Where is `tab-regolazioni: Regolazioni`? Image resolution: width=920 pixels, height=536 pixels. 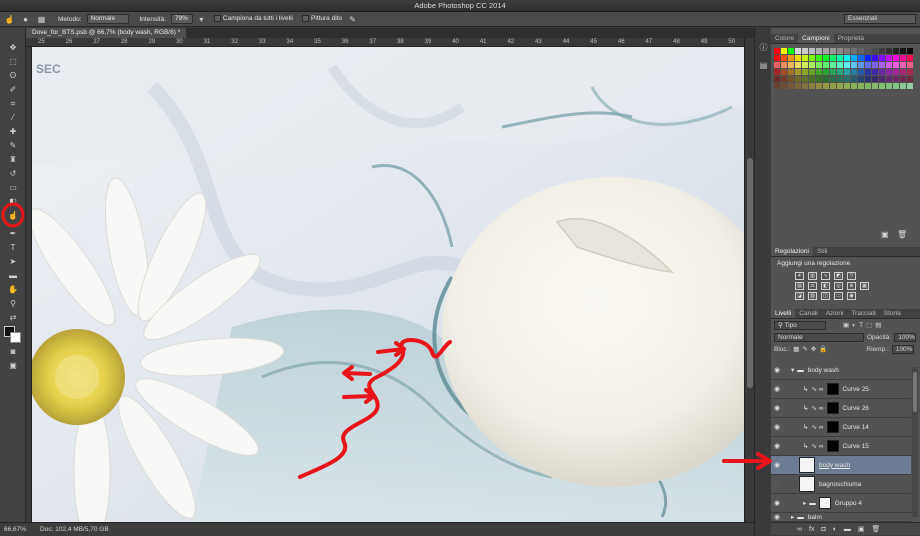
tab-regolazioni: Regolazioni is located at coordinates (792, 251).